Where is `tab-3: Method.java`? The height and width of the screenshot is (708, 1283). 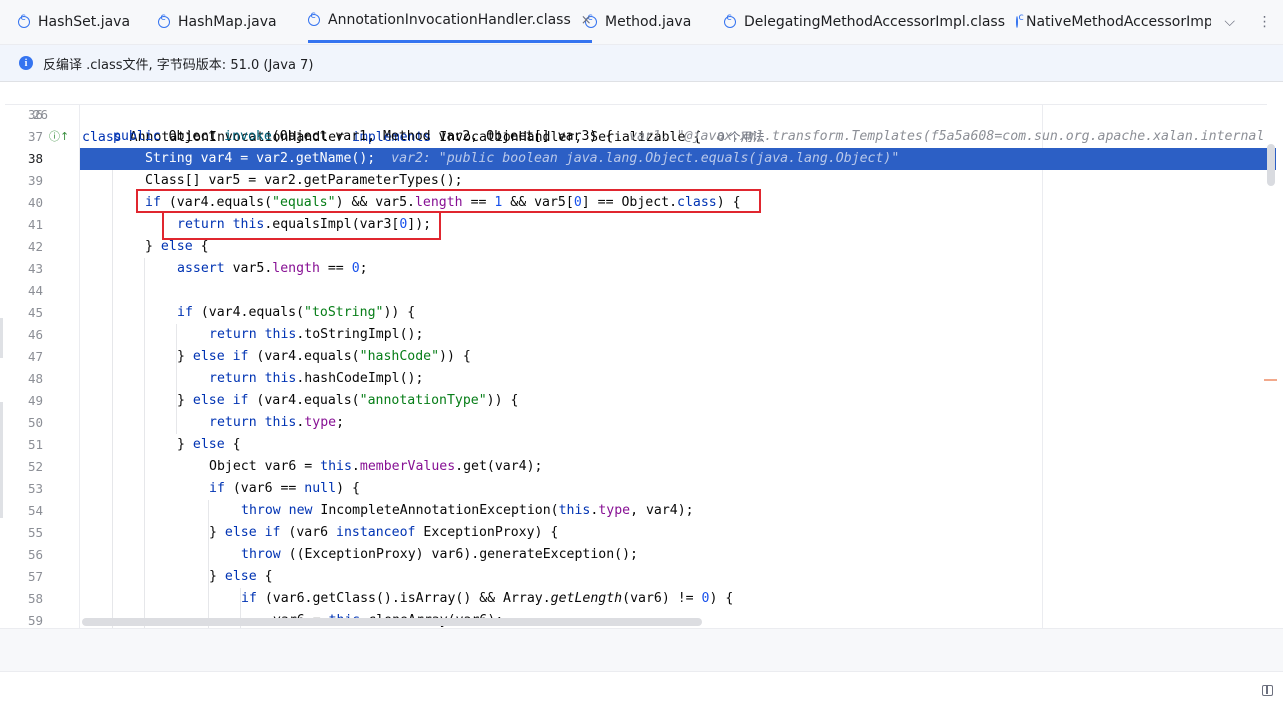
tab-3: Method.java is located at coordinates (638, 21).